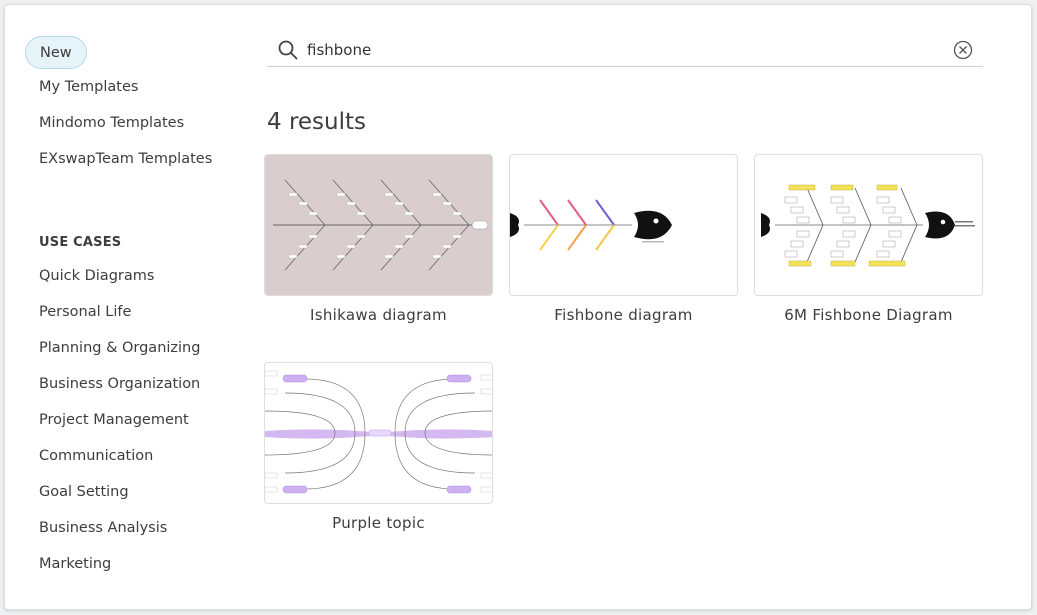  Describe the element at coordinates (125, 159) in the screenshot. I see `sidebar-item-team-templates: EXswapTeam Templates` at that location.